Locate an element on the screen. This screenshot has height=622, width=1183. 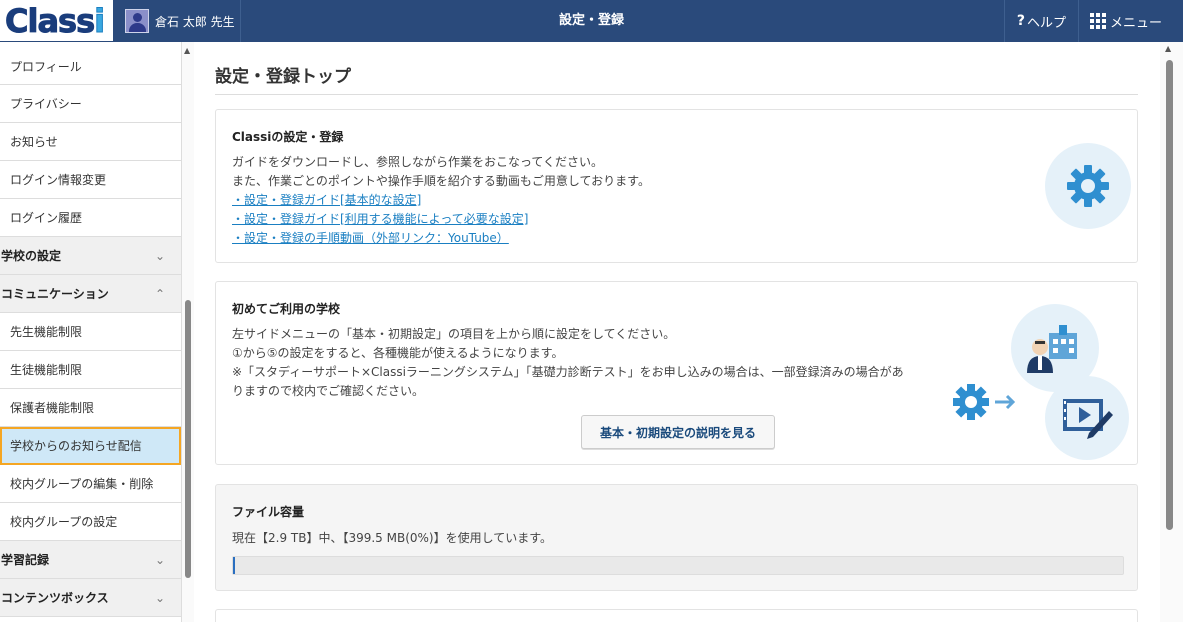
gear-illustration is located at coordinates (1088, 186).